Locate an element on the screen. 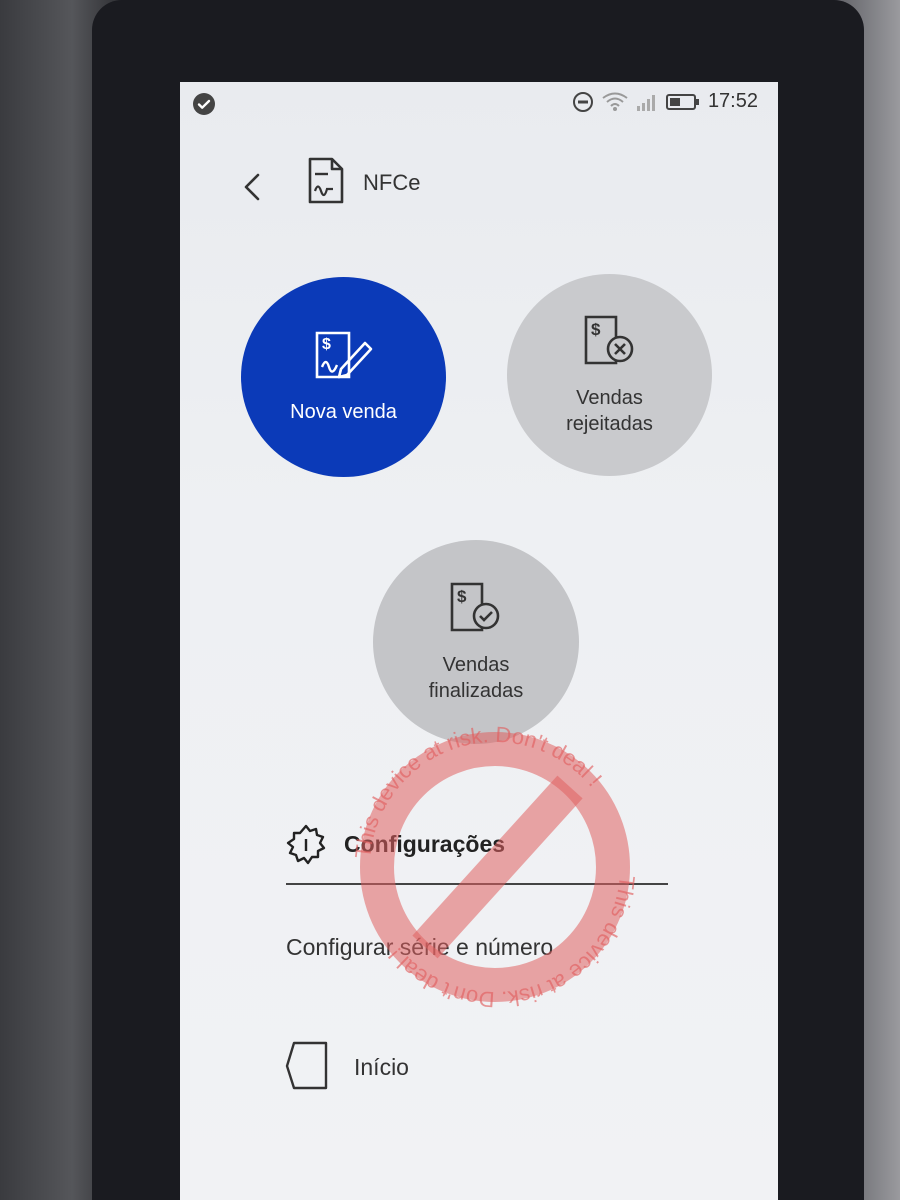  divider is located at coordinates (477, 884).